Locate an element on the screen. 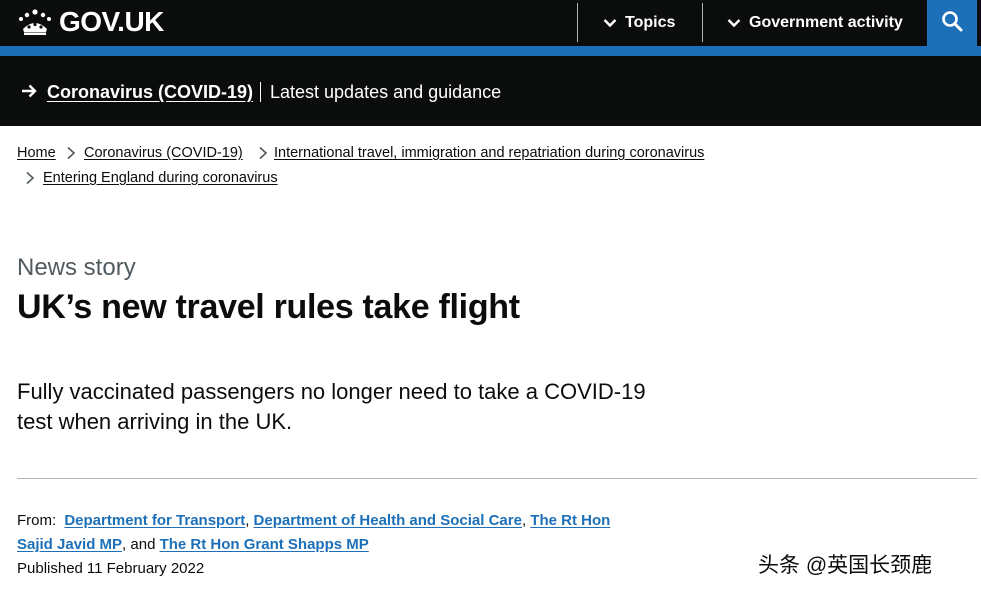  covid-banner-text: Latest updates and guidance is located at coordinates (386, 92).